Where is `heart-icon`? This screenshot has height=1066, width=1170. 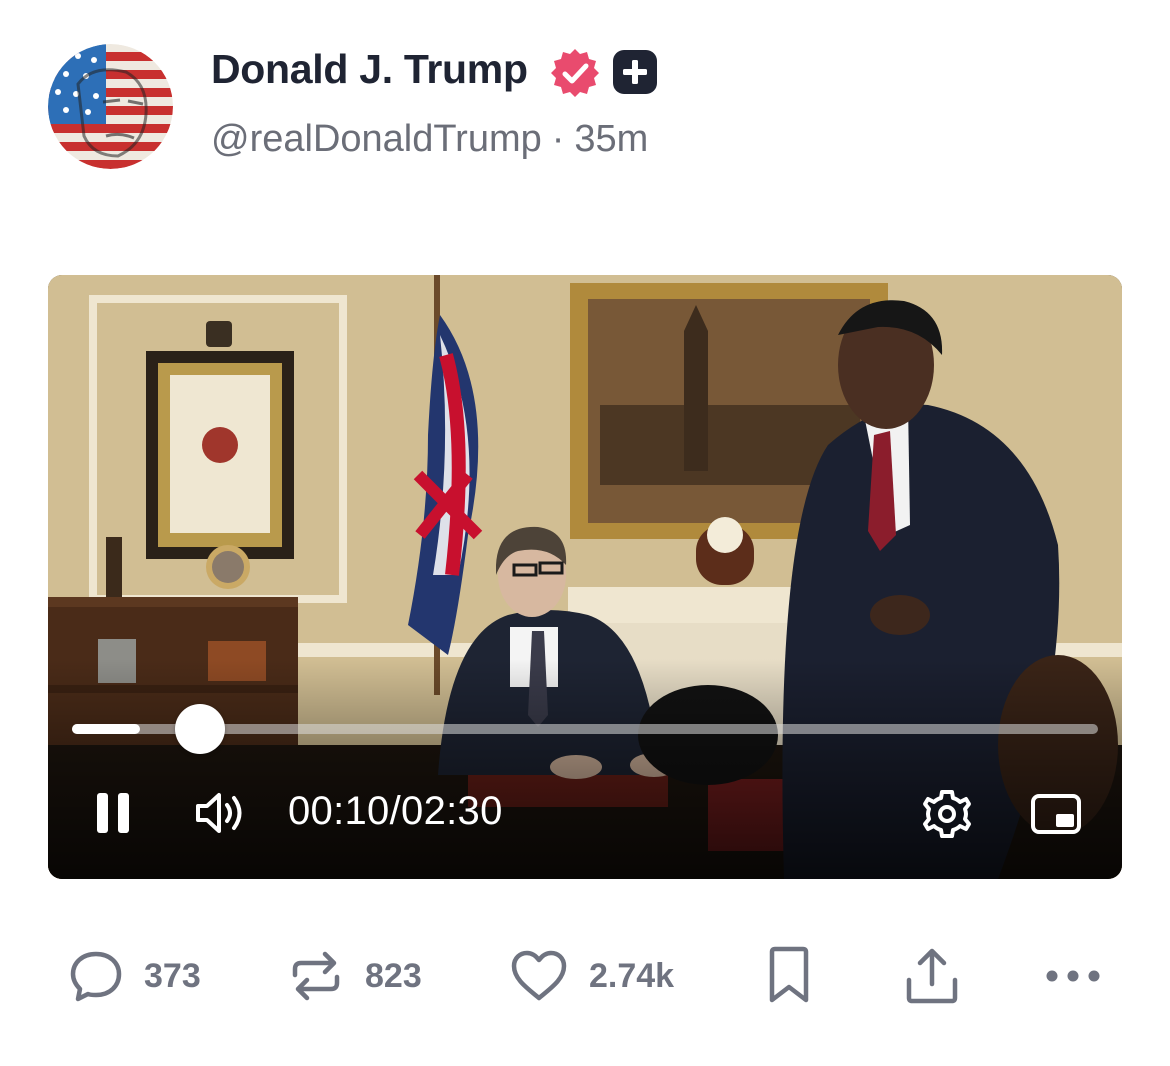
heart-icon is located at coordinates (539, 975).